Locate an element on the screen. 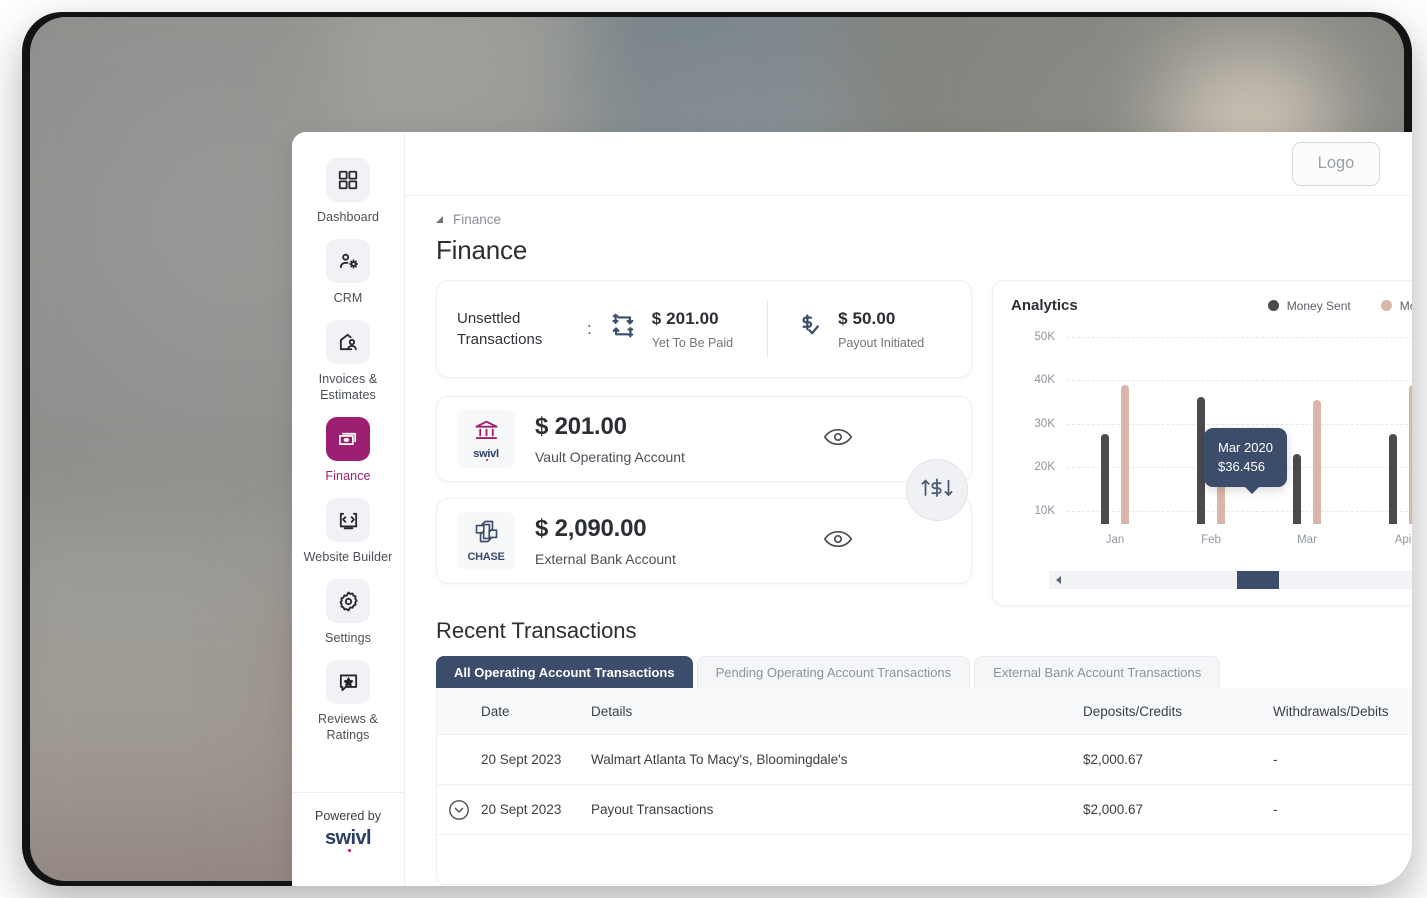 Image resolution: width=1427 pixels, height=898 pixels. account-amount: $ 201.00 is located at coordinates (581, 426).